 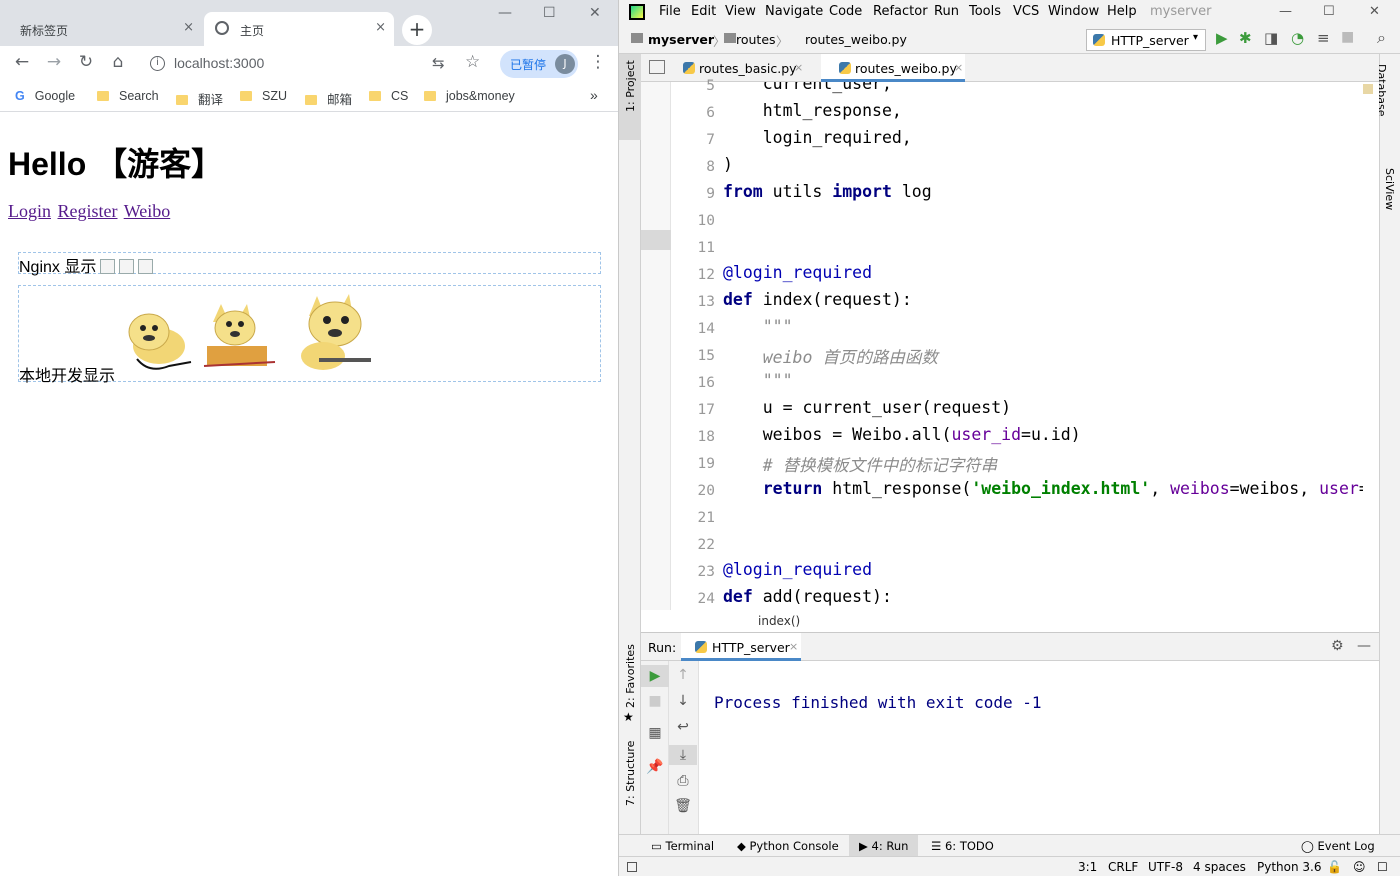 I want to click on code-line: @login_required, so click(x=798, y=272).